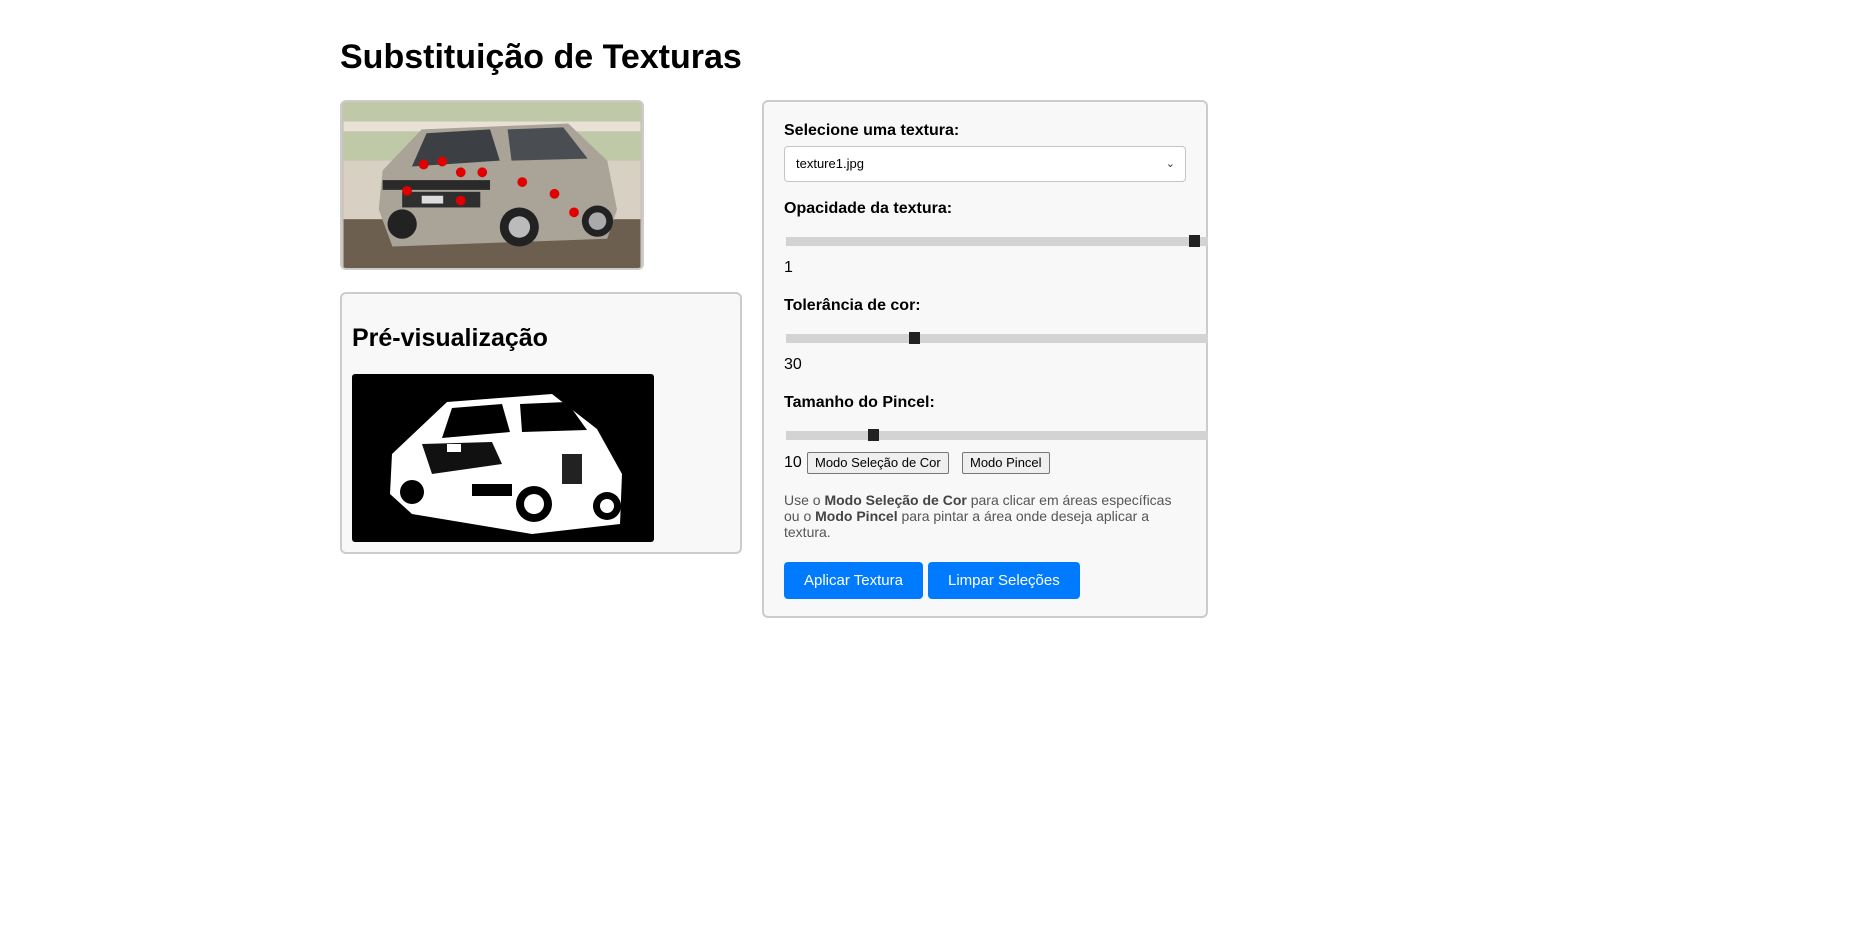  I want to click on preview-title: Pré-visualização, so click(450, 338).